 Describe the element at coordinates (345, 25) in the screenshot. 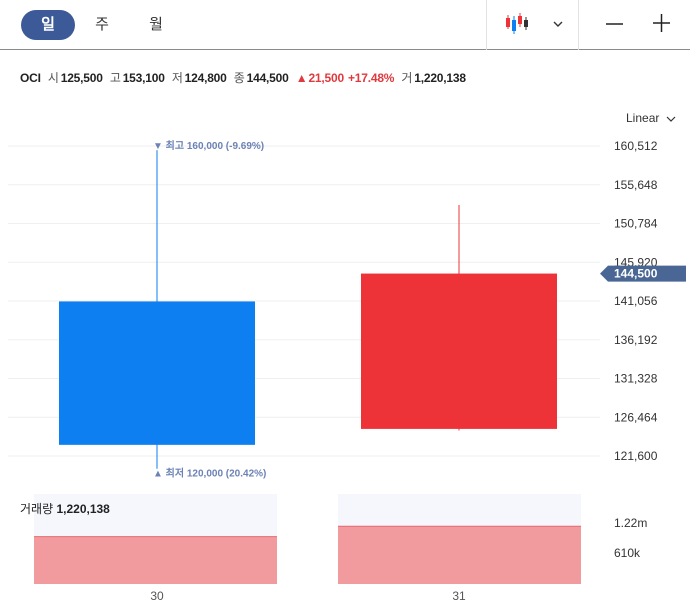

I see `chart-toolbar: 일 주 월` at that location.